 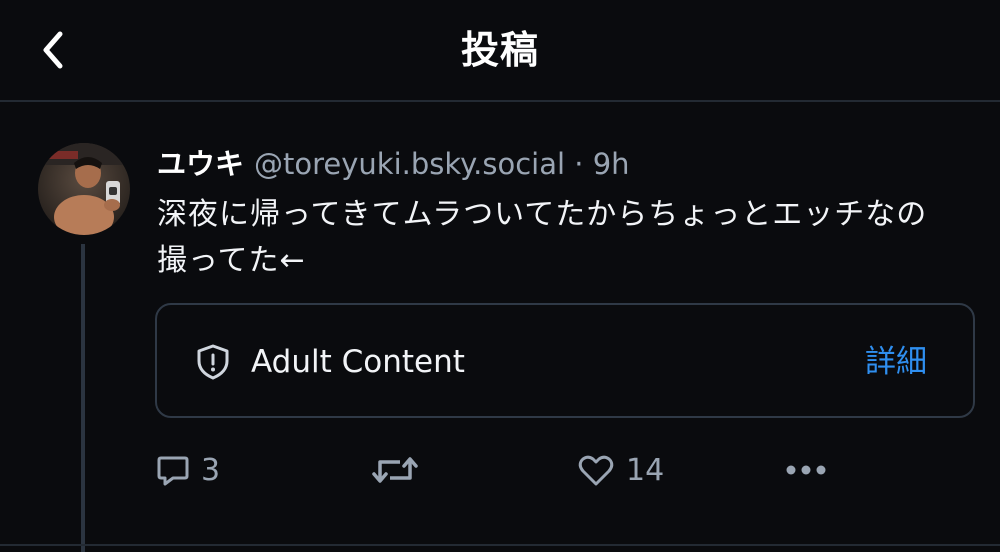 I want to click on more-dots-icon, so click(x=806, y=470).